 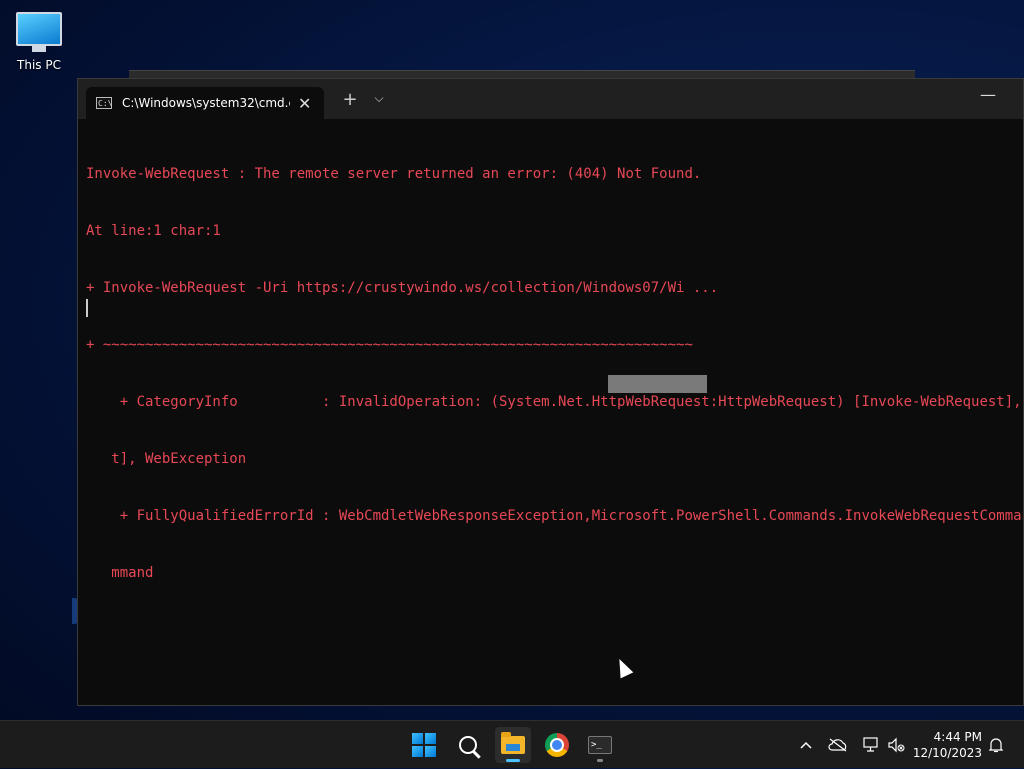 What do you see at coordinates (304, 103) in the screenshot?
I see `close-tab-icon: ✕` at bounding box center [304, 103].